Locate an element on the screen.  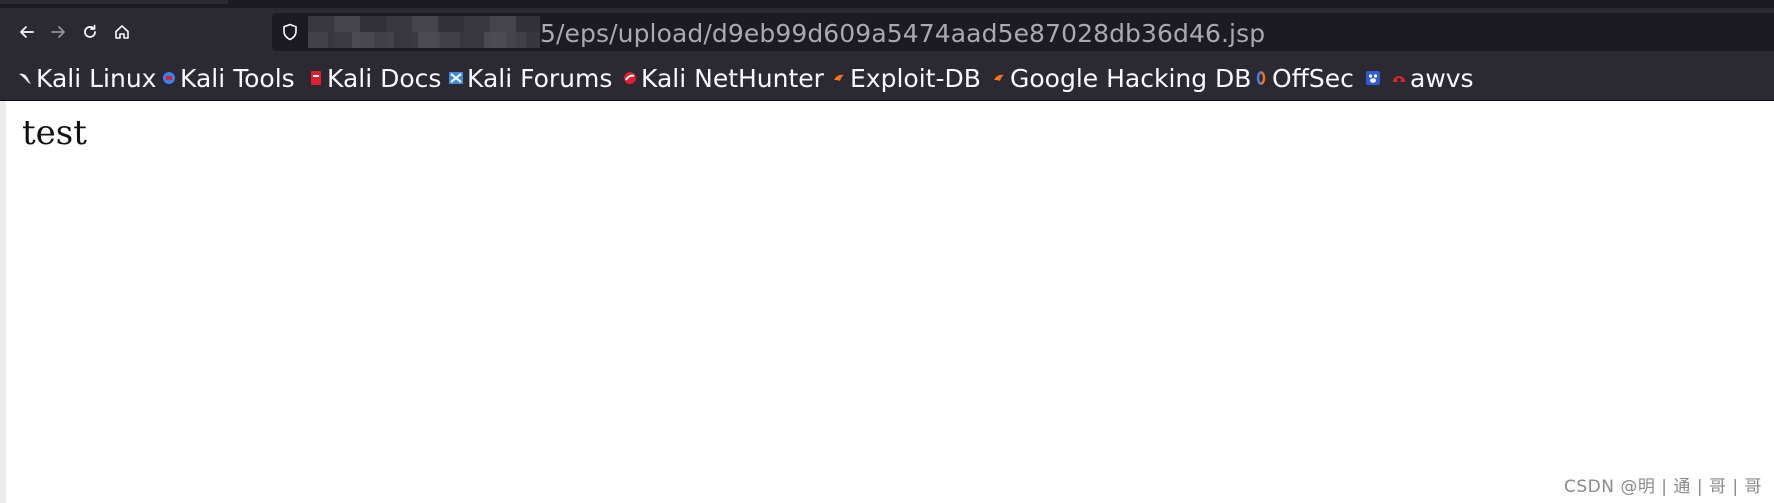
reload-icon is located at coordinates (90, 31).